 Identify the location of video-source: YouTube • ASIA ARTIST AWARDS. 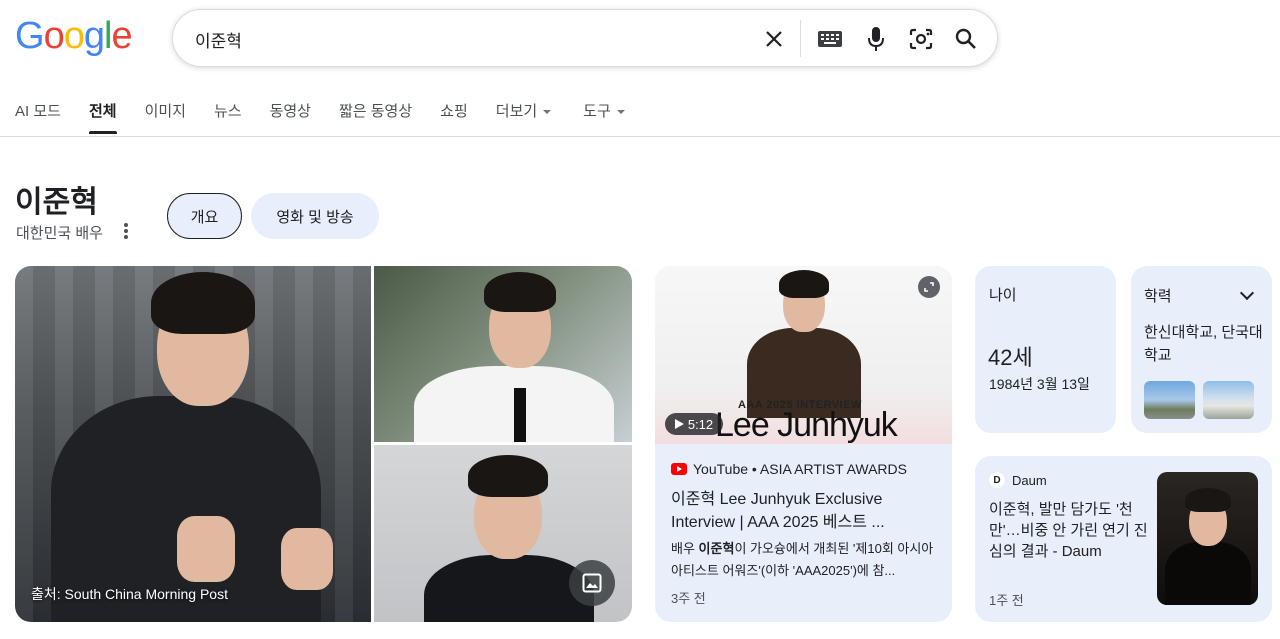
(789, 469).